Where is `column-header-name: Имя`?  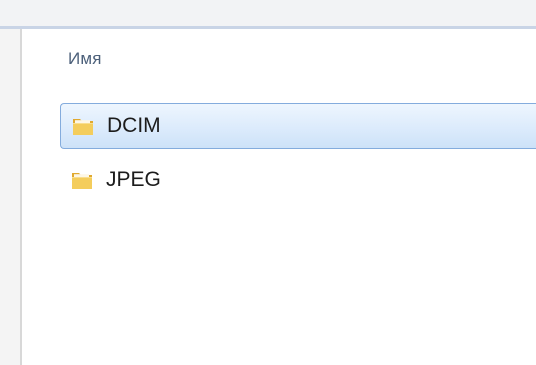 column-header-name: Имя is located at coordinates (85, 59).